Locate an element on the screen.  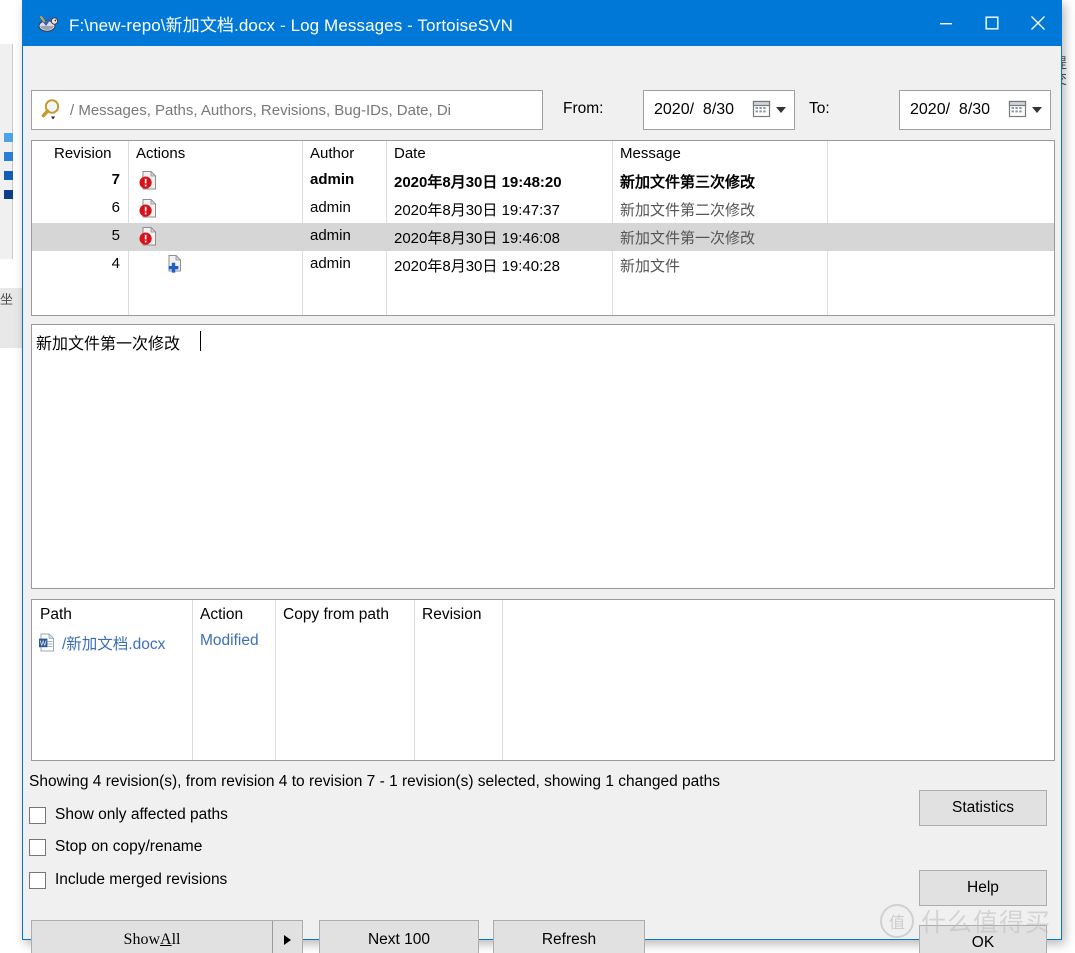
cell-revision: 4 is located at coordinates (115, 263).